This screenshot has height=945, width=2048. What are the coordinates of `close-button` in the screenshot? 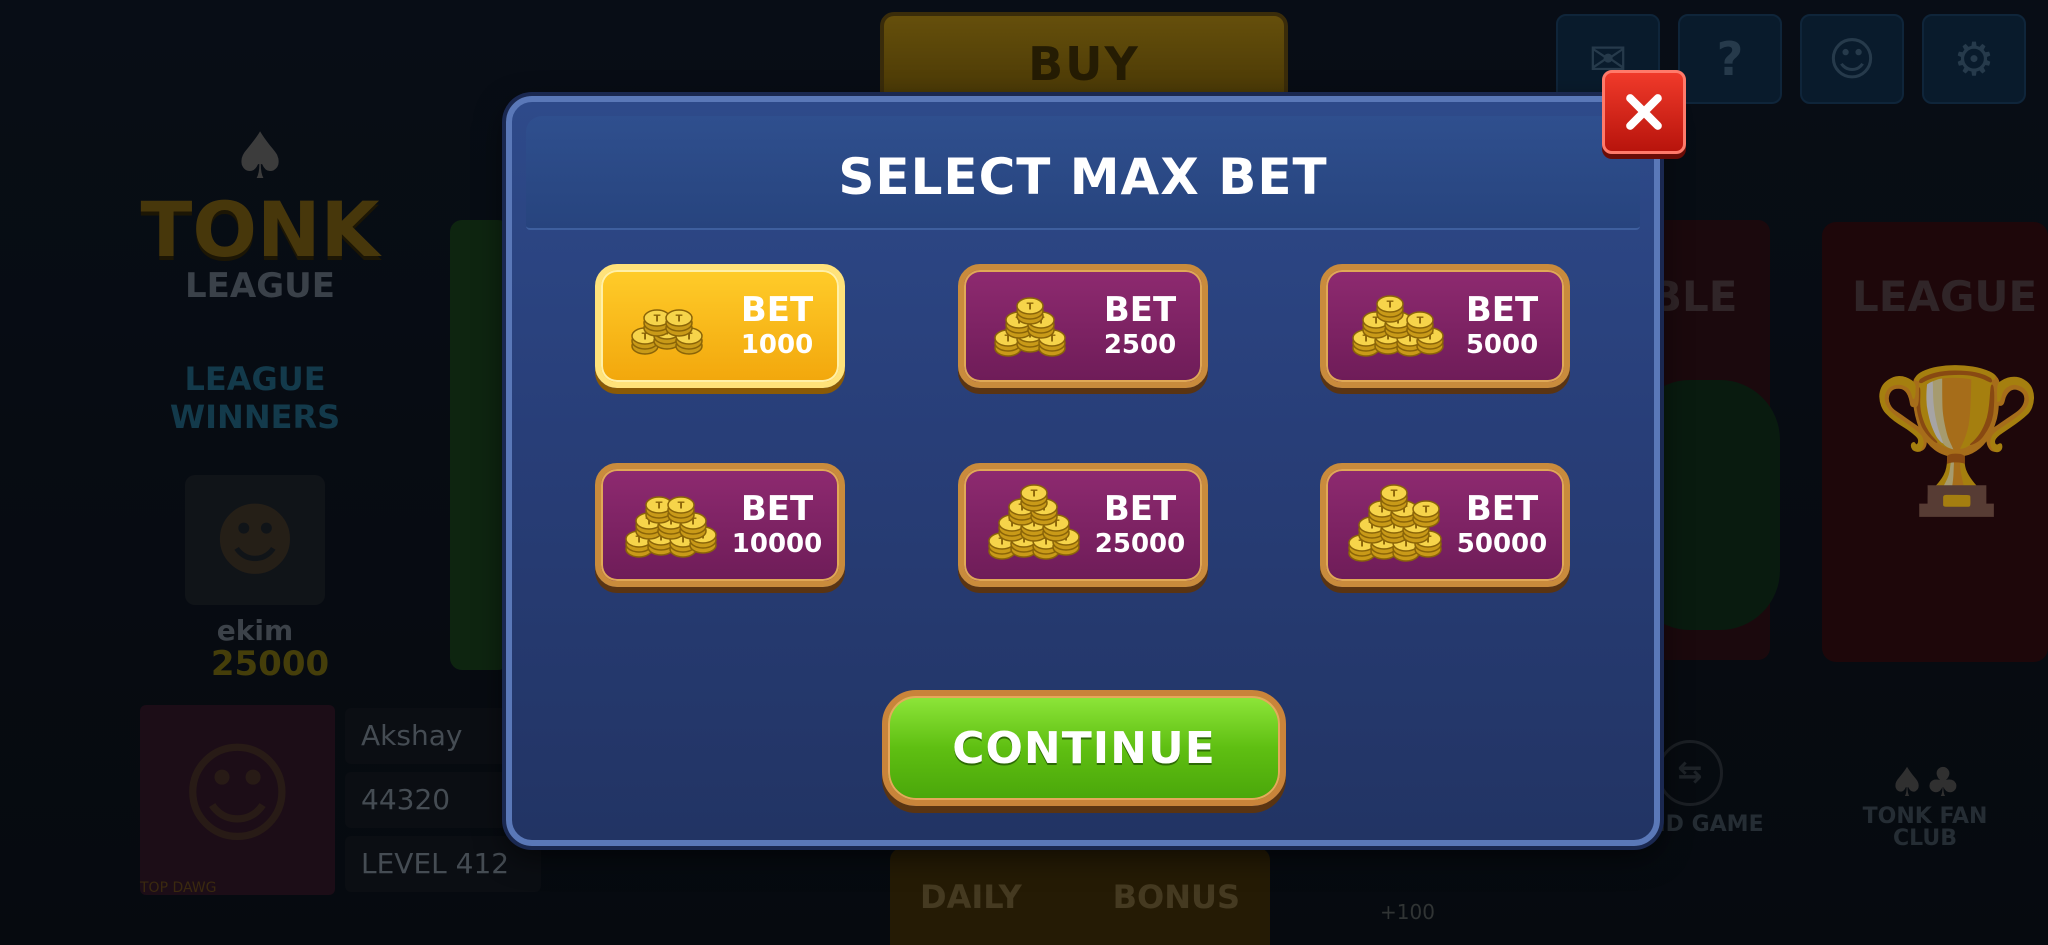 It's located at (1644, 112).